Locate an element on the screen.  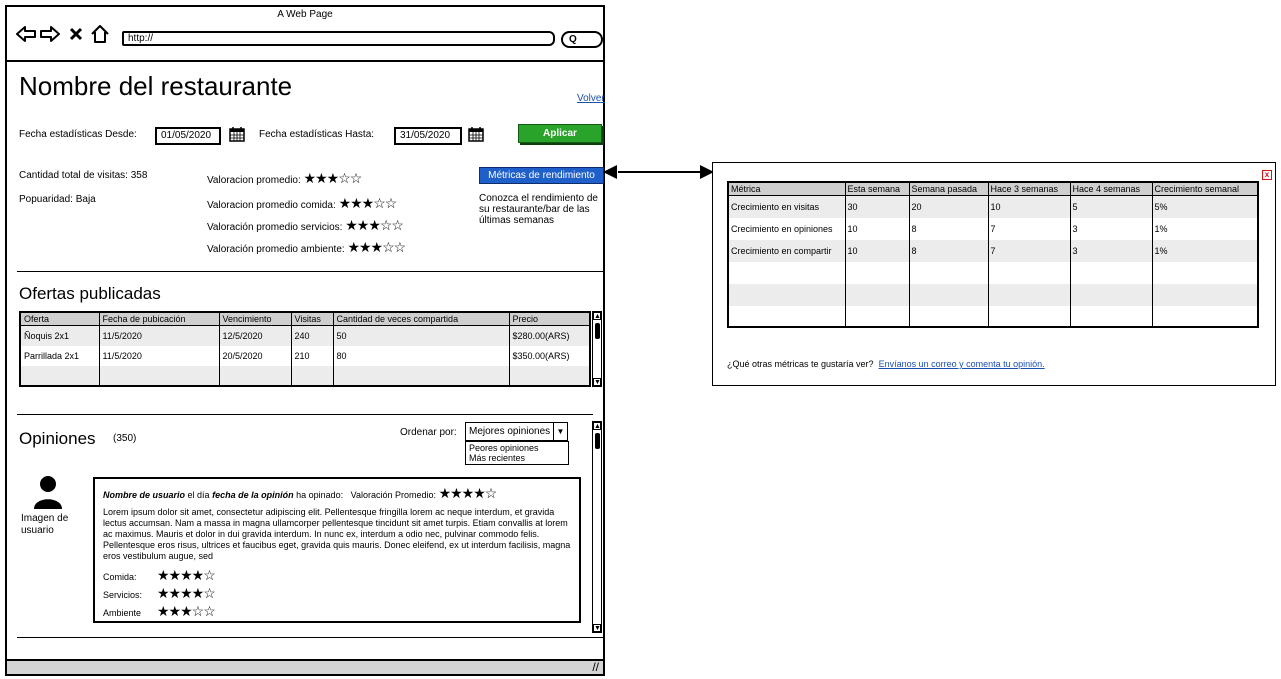
column-header: Semana pasada is located at coordinates (949, 189).